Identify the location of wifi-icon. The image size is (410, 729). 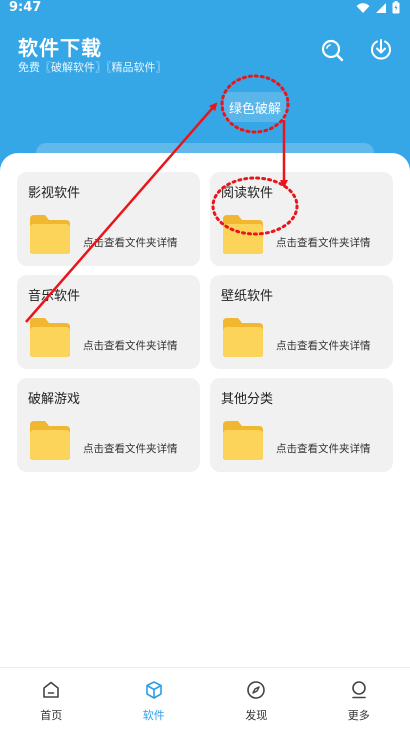
(363, 7).